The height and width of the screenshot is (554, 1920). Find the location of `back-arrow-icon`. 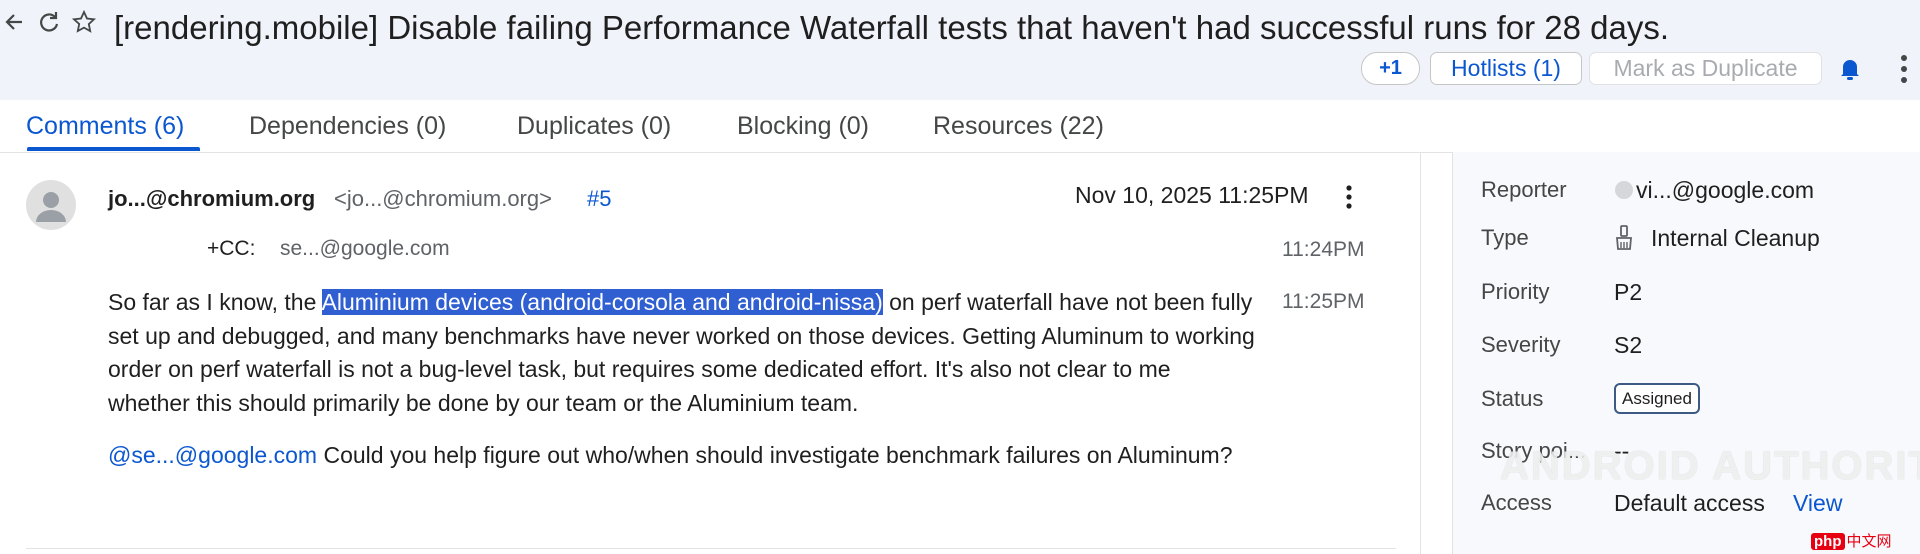

back-arrow-icon is located at coordinates (14, 26).